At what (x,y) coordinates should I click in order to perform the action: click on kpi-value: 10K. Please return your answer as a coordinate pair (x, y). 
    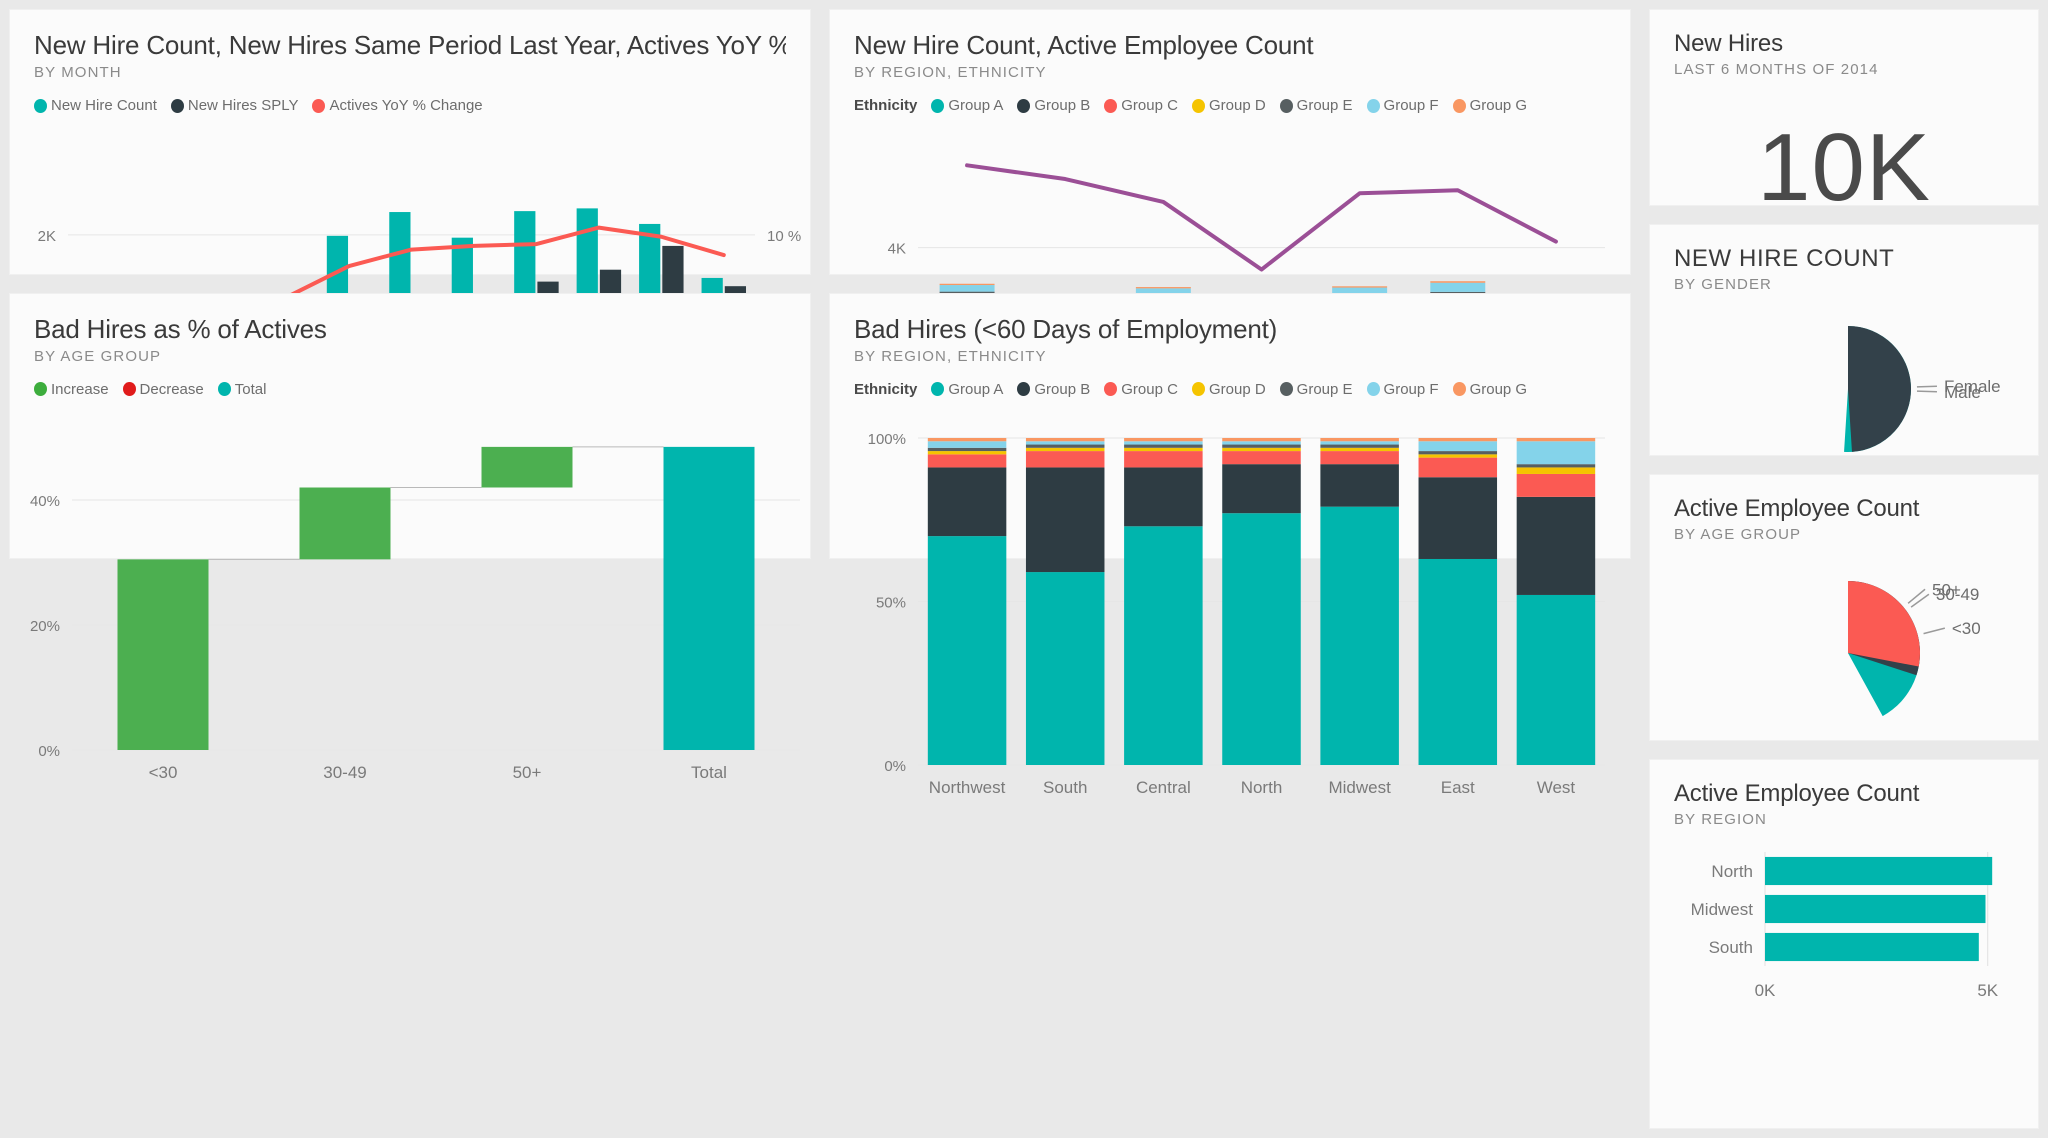
    Looking at the image, I should click on (1844, 167).